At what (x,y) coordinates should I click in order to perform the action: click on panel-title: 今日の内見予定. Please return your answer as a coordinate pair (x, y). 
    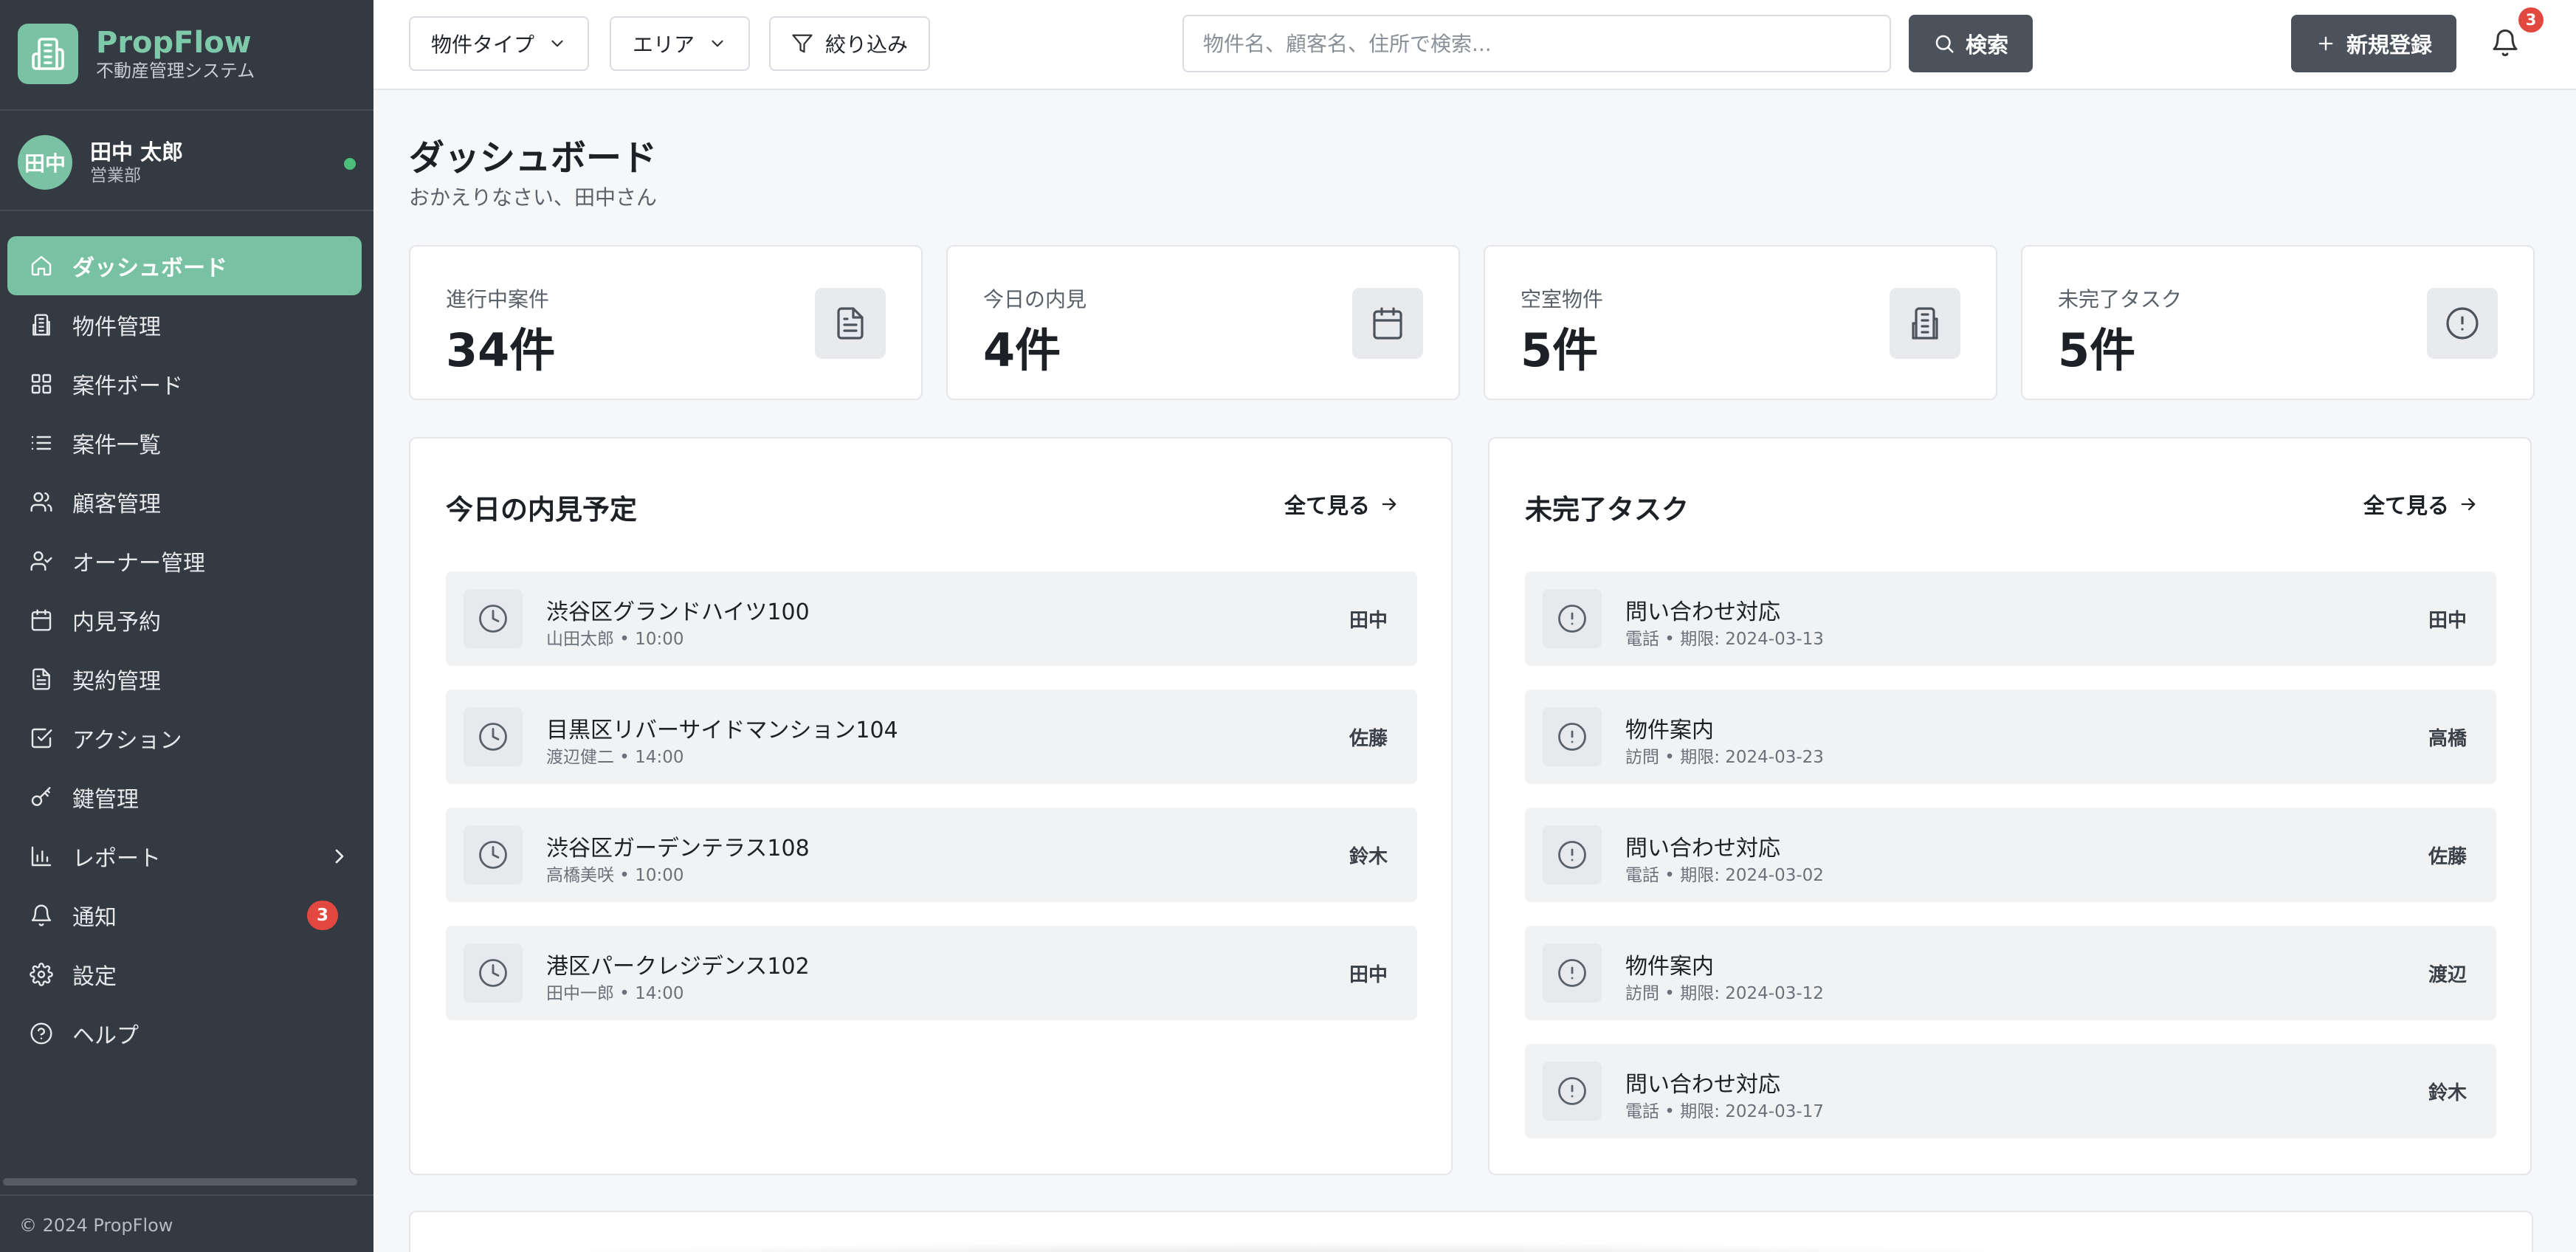
    Looking at the image, I should click on (541, 510).